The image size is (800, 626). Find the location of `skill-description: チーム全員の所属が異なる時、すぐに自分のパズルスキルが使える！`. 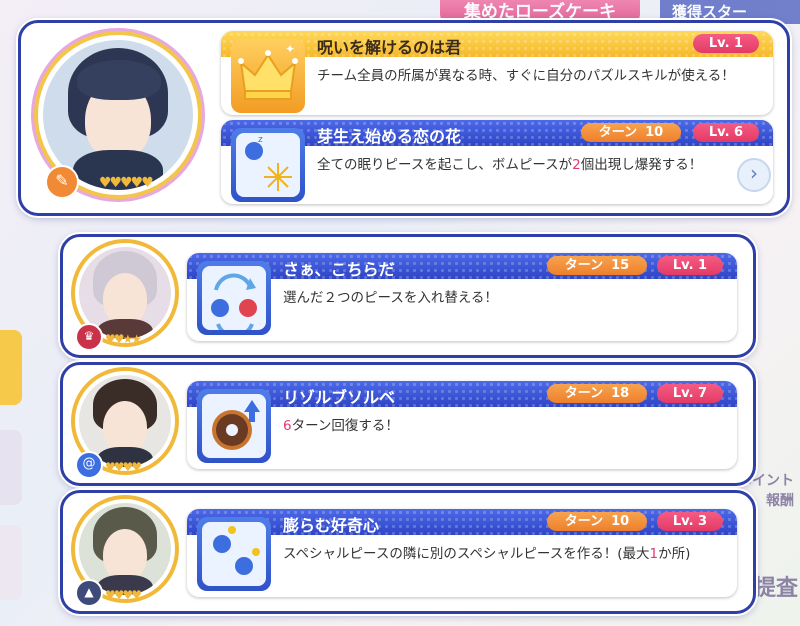

skill-description: チーム全員の所属が異なる時、すぐに自分のパズルスキルが使える！ is located at coordinates (526, 76).